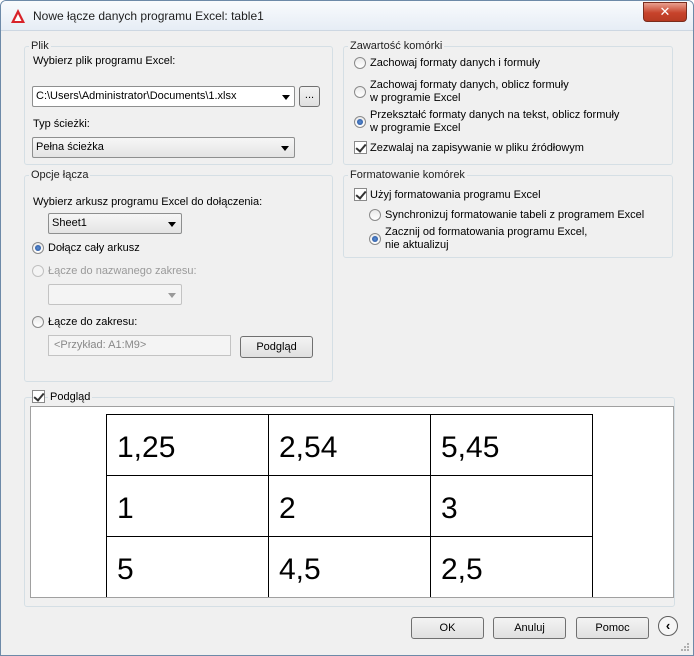  I want to click on table-cell: 1,25, so click(187, 445).